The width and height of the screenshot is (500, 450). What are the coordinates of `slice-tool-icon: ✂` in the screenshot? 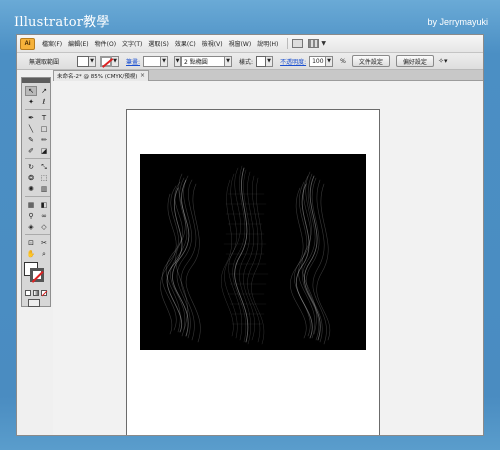 It's located at (44, 243).